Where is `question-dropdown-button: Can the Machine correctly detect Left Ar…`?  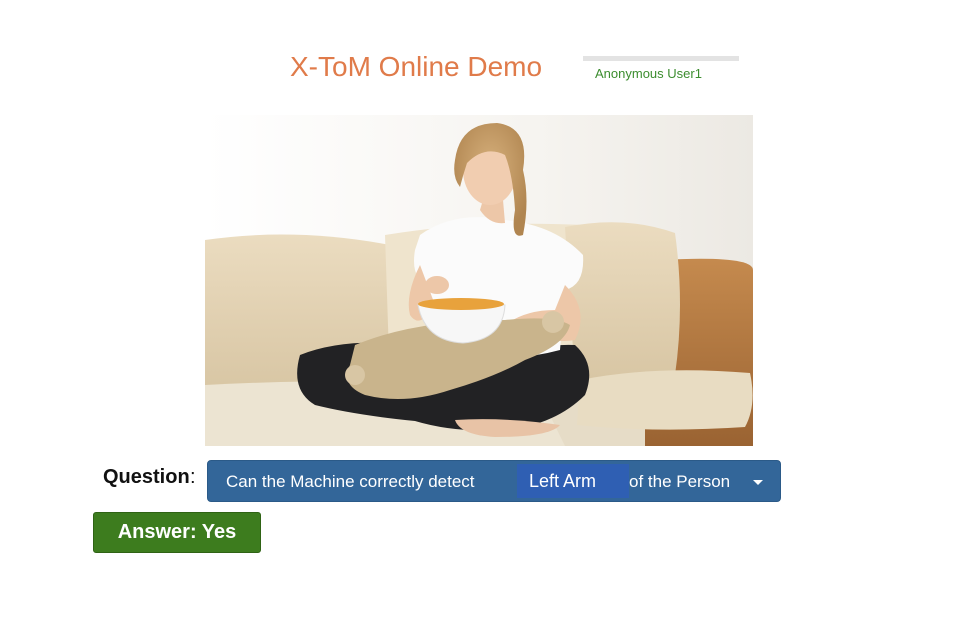
question-dropdown-button: Can the Machine correctly detect Left Ar… is located at coordinates (494, 481).